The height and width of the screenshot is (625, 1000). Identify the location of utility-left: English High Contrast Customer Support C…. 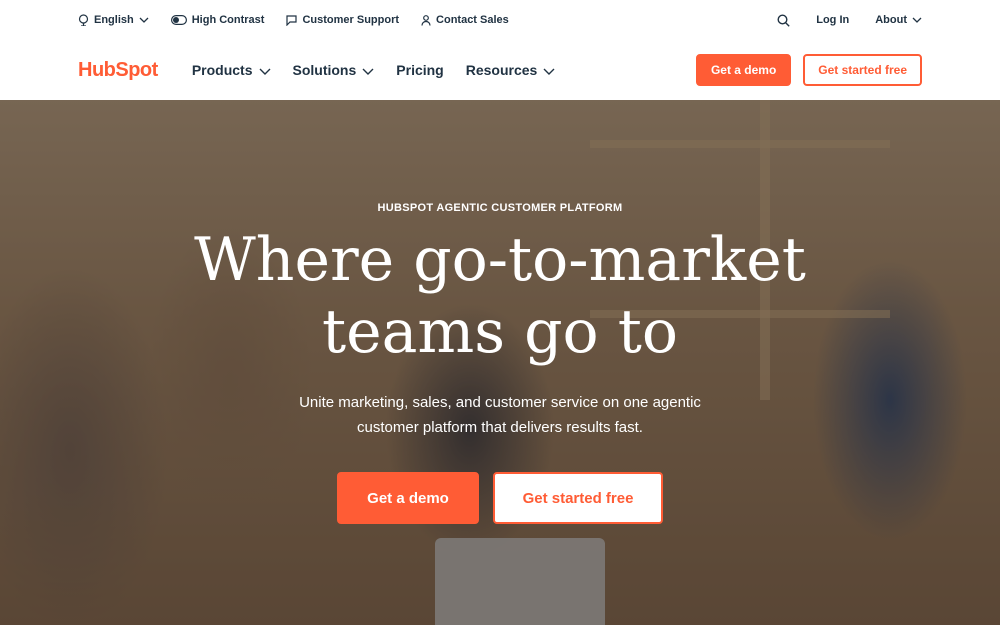
(304, 20).